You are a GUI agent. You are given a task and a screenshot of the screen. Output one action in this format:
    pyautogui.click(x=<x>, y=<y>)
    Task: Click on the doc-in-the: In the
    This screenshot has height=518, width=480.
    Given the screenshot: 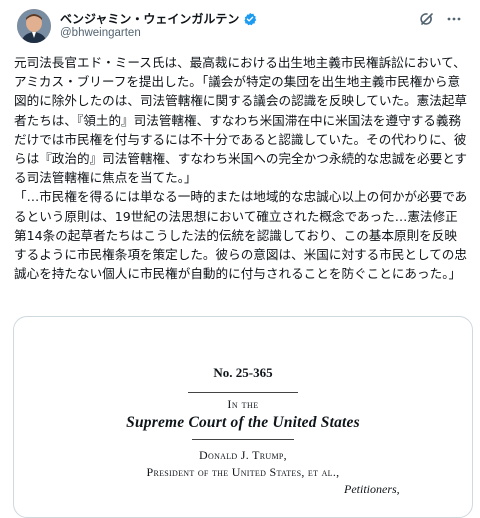 What is the action you would take?
    pyautogui.click(x=243, y=404)
    